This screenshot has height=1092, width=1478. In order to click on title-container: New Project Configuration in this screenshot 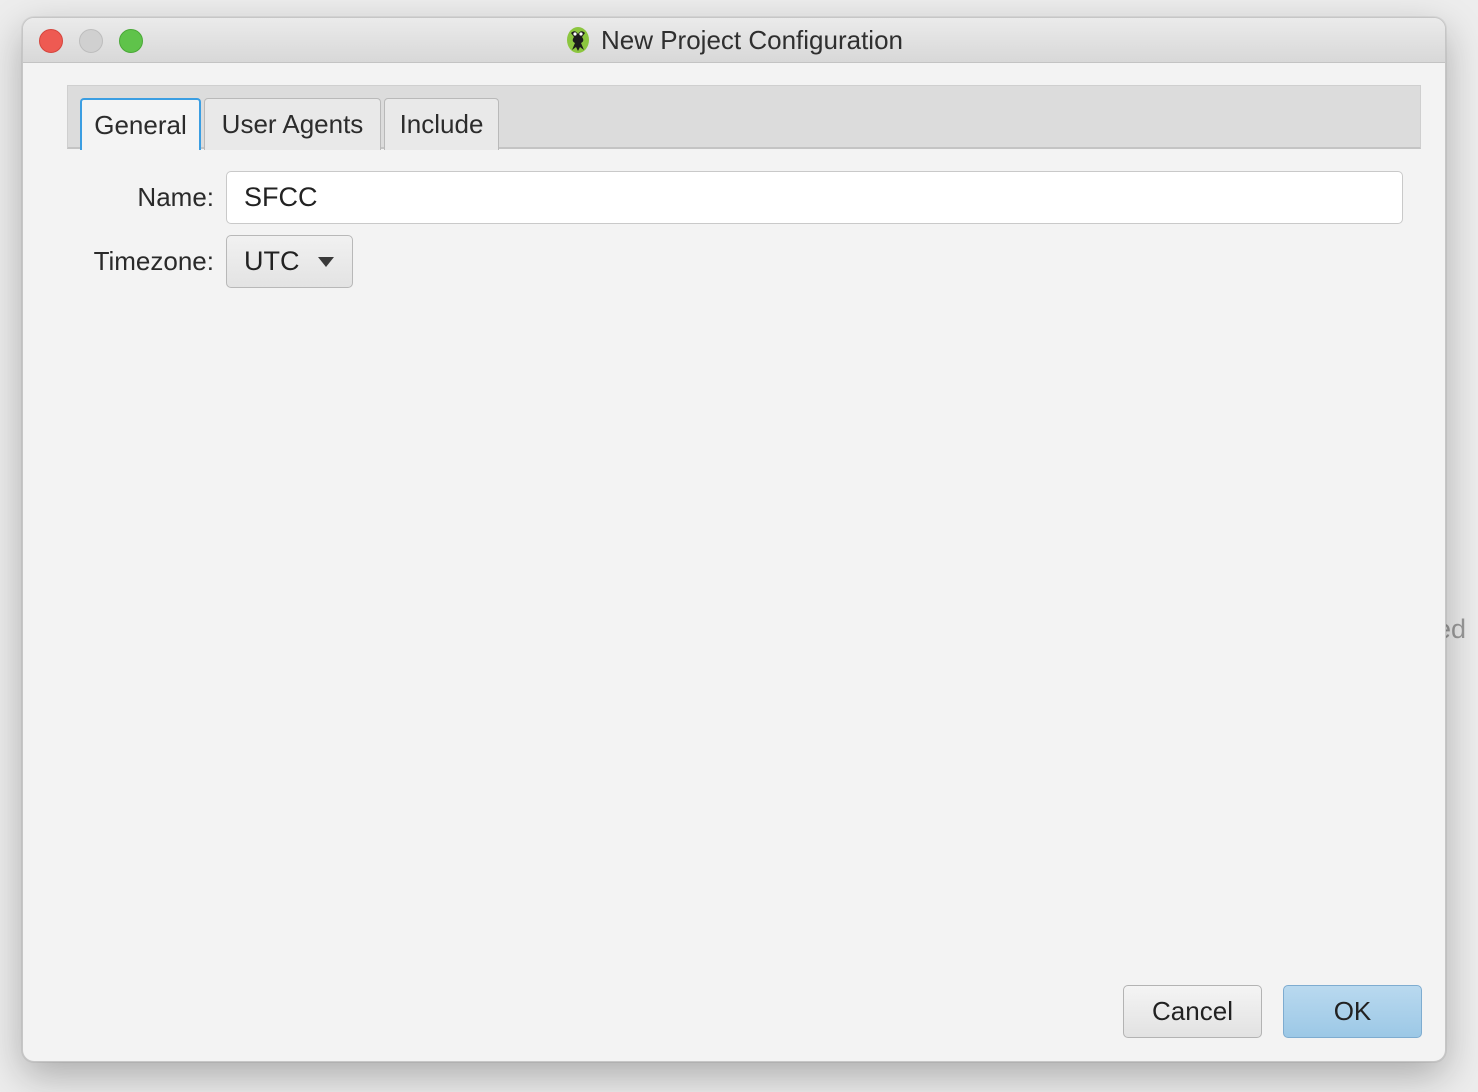, I will do `click(734, 40)`.